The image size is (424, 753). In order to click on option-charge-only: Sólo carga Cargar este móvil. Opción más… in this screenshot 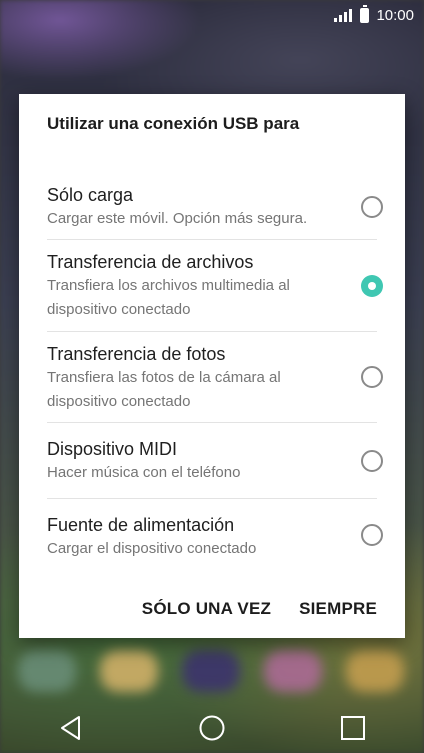, I will do `click(215, 207)`.